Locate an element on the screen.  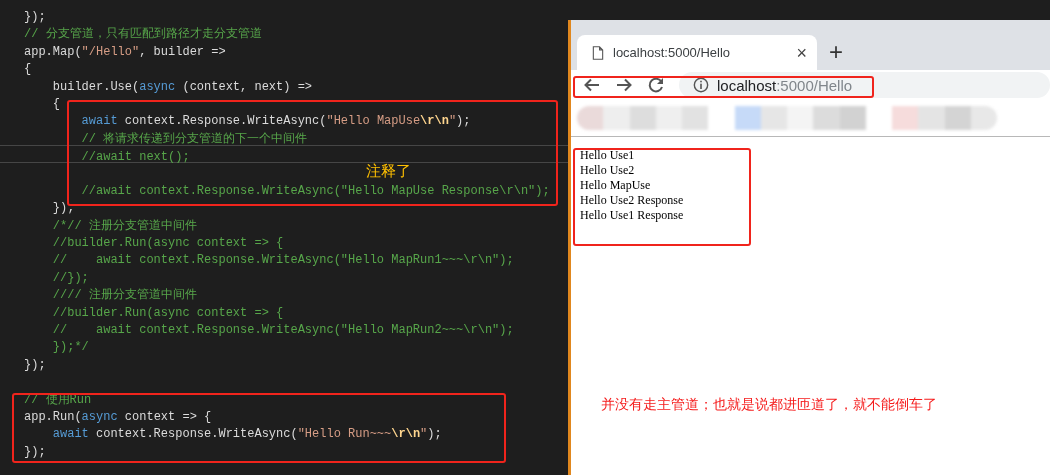
url-text: localhost:5000/Hello is located at coordinates (785, 85).